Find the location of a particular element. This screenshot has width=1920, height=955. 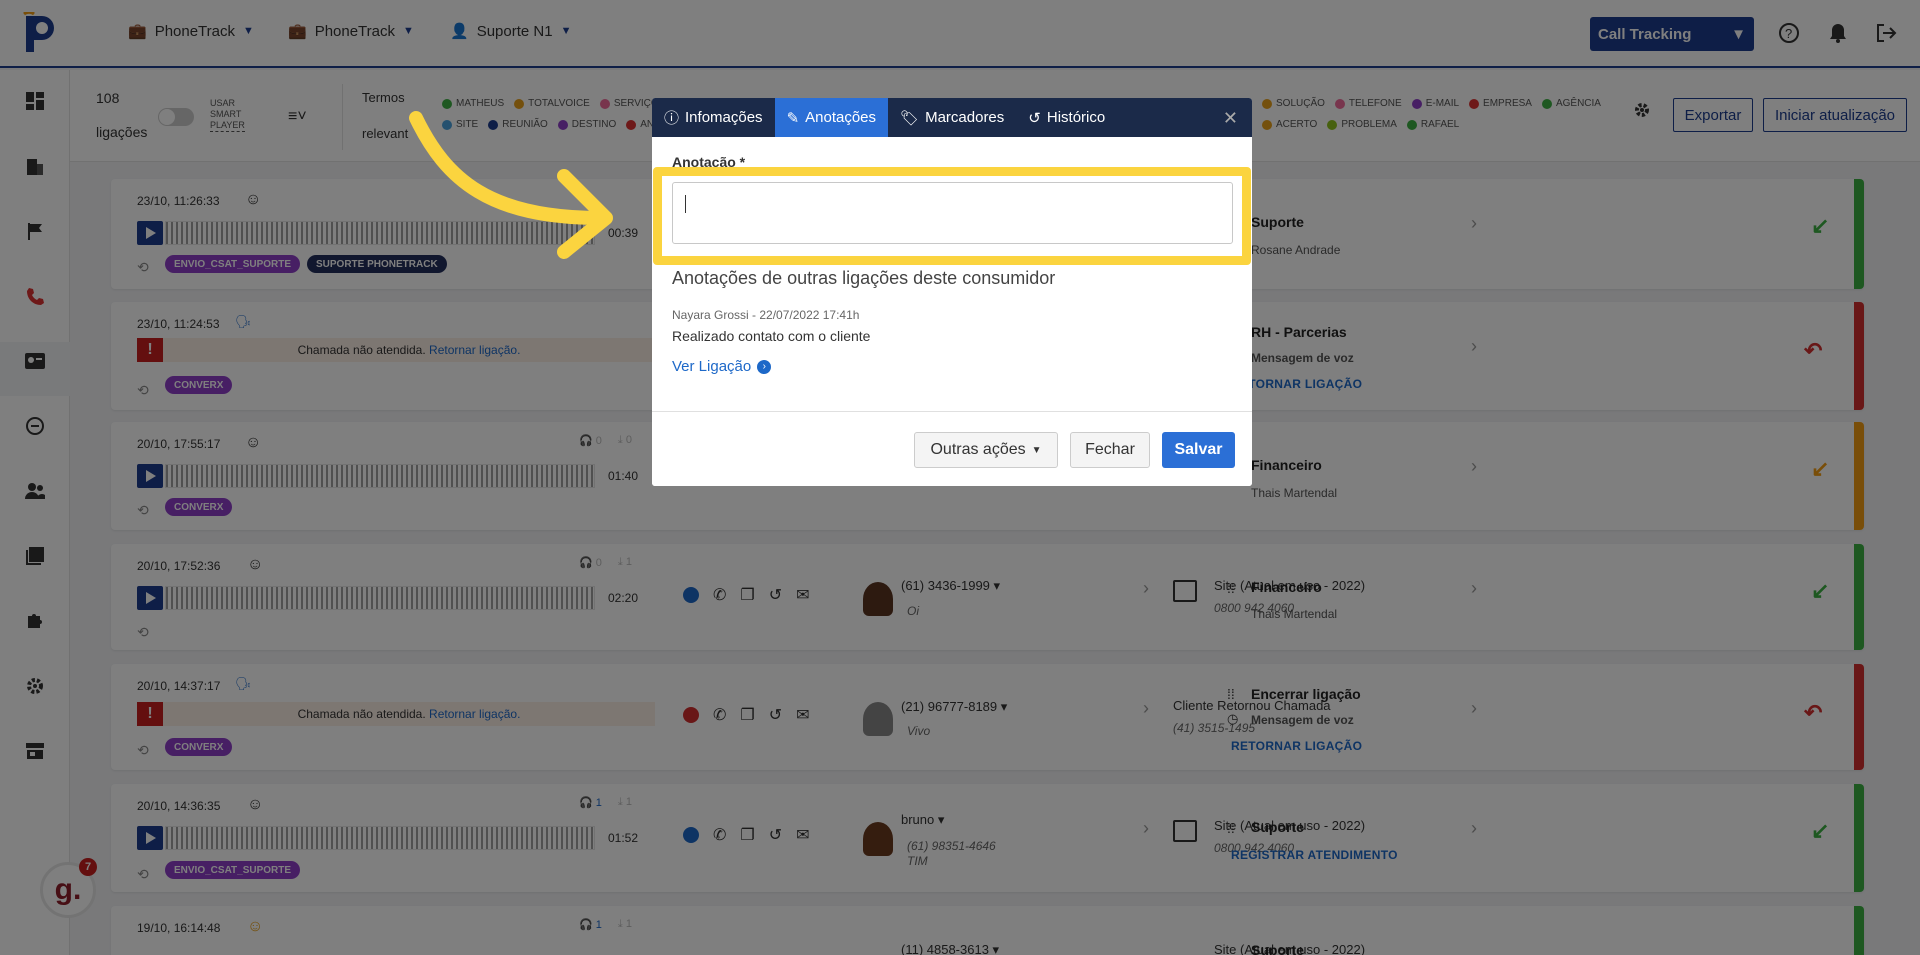

edit-icon: ✎ is located at coordinates (793, 118).